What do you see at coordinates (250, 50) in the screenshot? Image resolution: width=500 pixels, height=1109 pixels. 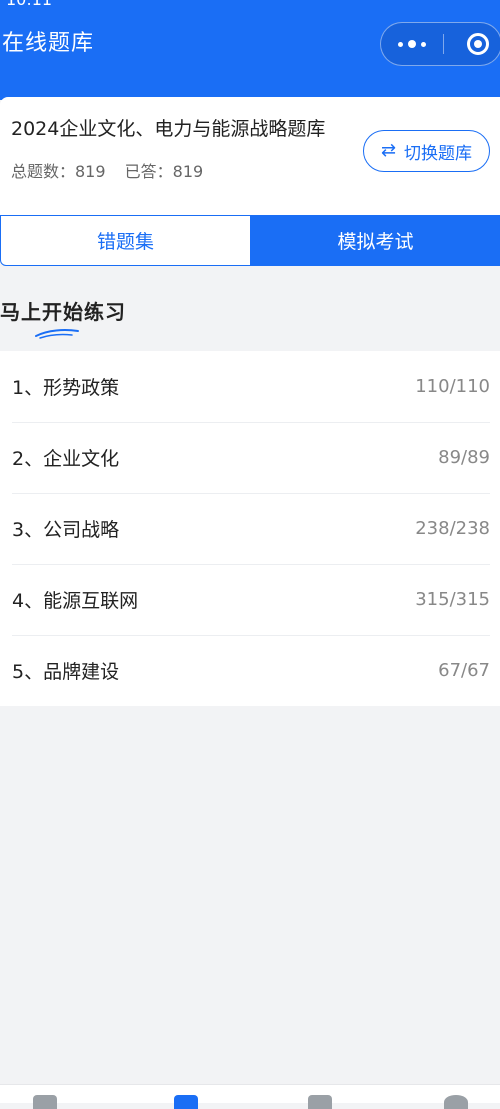 I see `header-bar: 10:11 在线题库` at bounding box center [250, 50].